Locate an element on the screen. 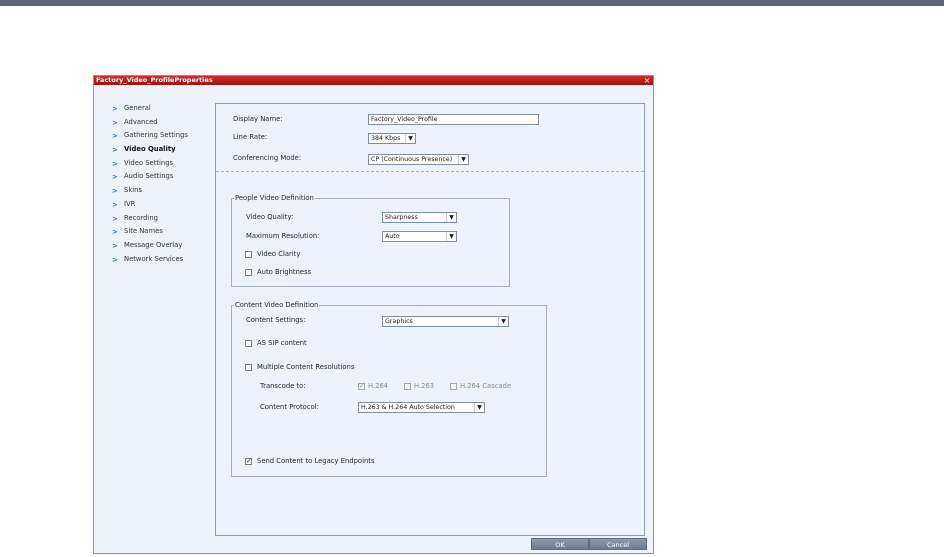 This screenshot has width=944, height=557. sidebar-item-network-services: > Network Services is located at coordinates (167, 260).